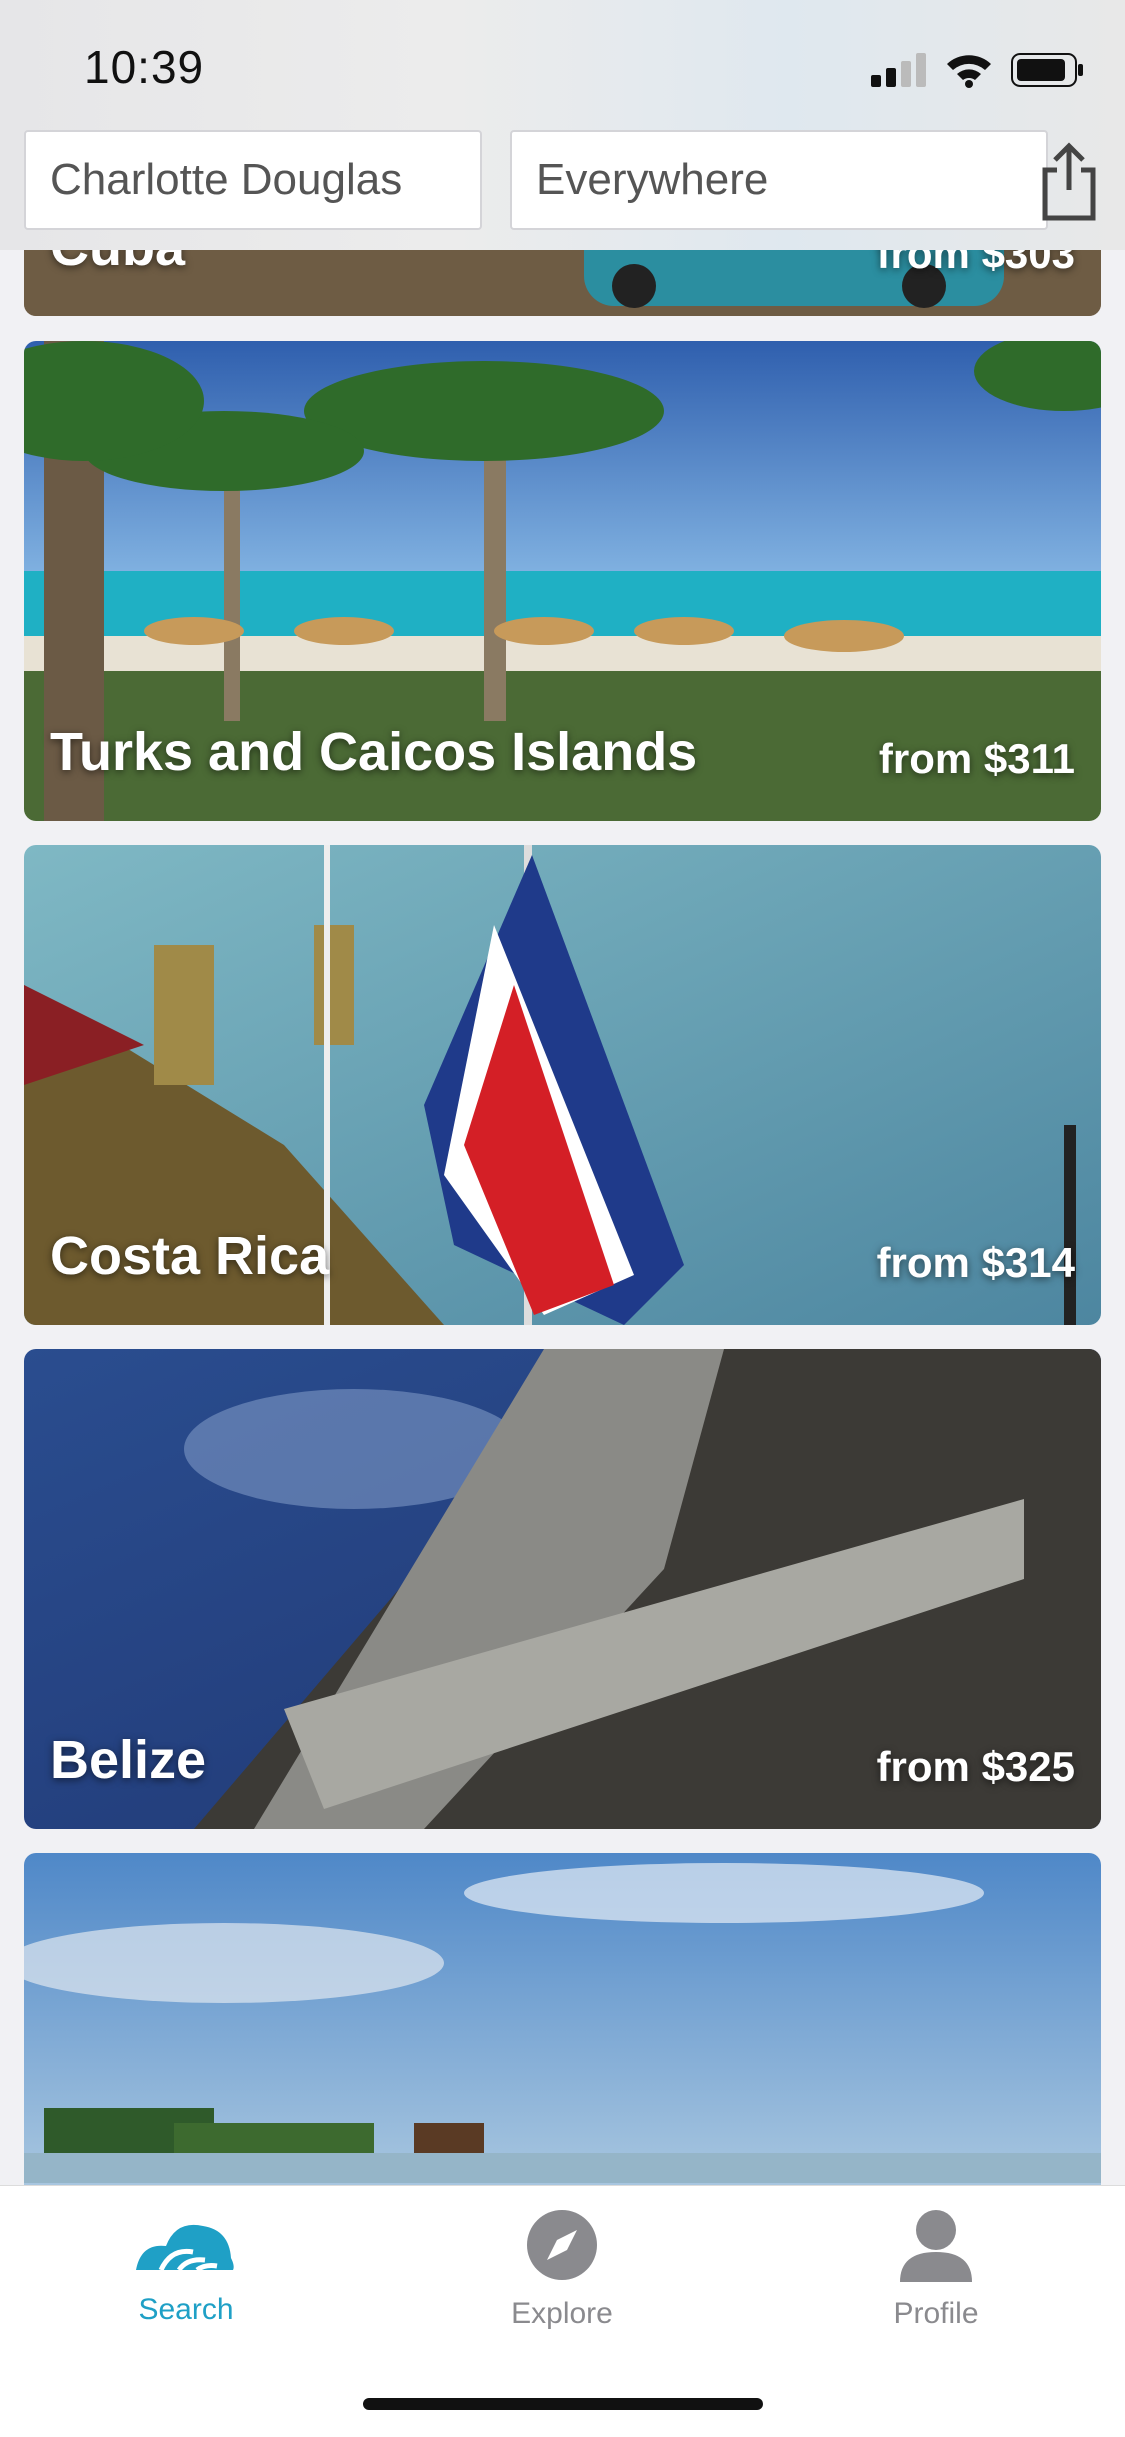 The width and height of the screenshot is (1125, 2437). What do you see at coordinates (186, 2309) in the screenshot?
I see `tab-label: Search` at bounding box center [186, 2309].